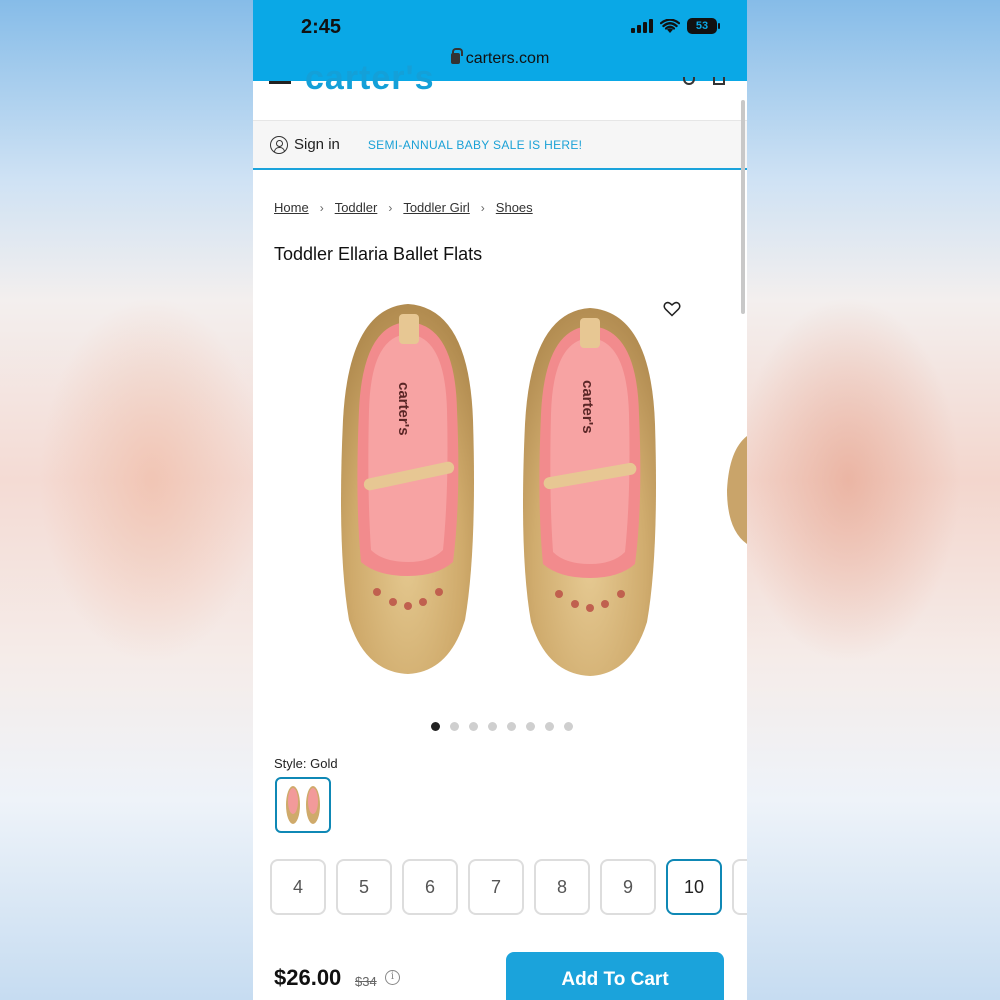 Image resolution: width=1000 pixels, height=1000 pixels. What do you see at coordinates (500, 726) in the screenshot?
I see `carousel-dots` at bounding box center [500, 726].